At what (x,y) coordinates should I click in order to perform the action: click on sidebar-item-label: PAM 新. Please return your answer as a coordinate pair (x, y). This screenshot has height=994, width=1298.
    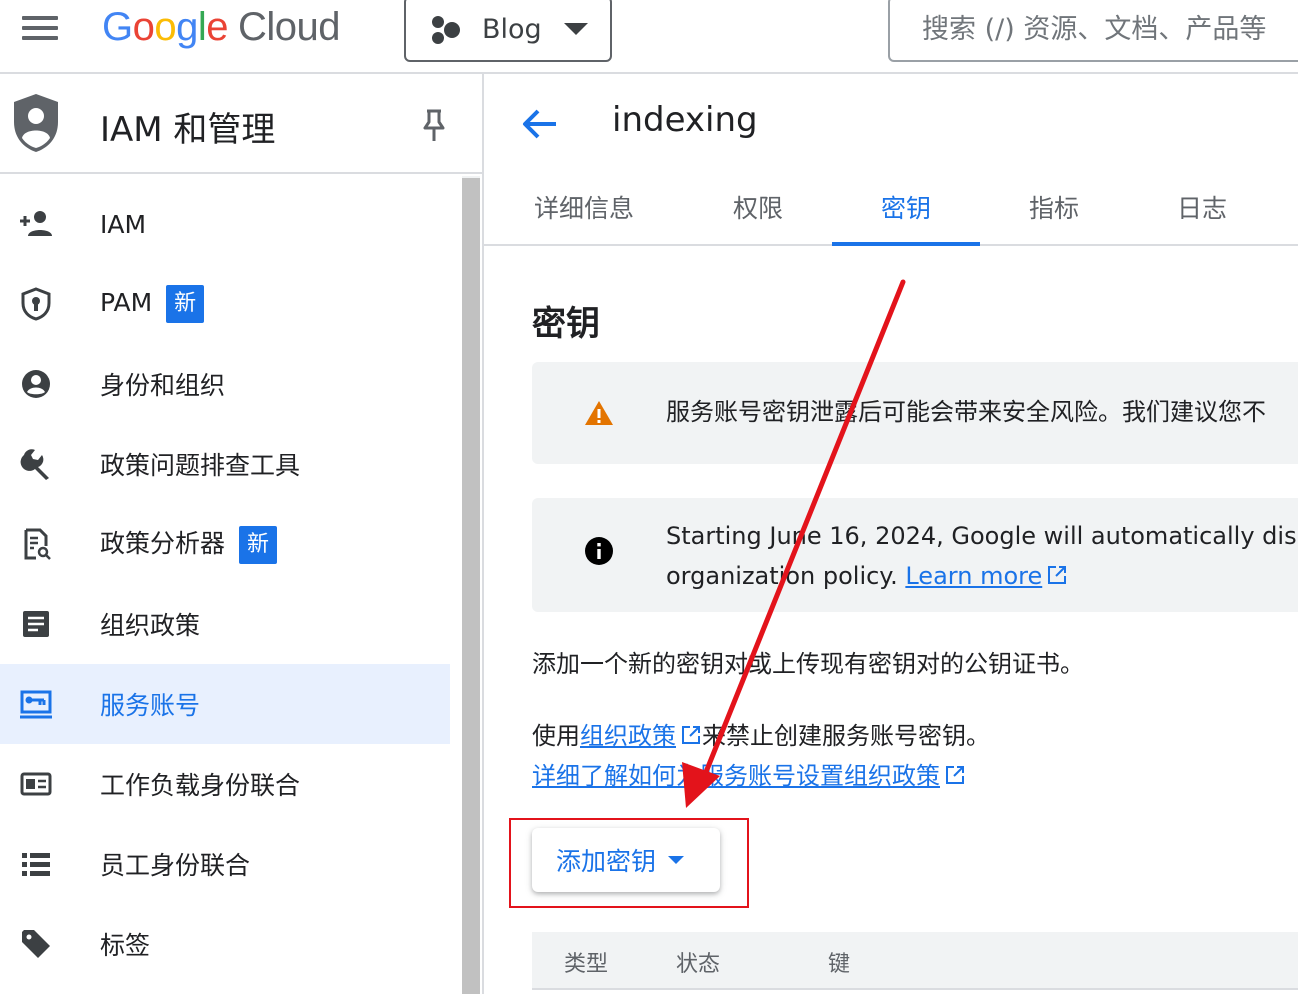
    Looking at the image, I should click on (152, 304).